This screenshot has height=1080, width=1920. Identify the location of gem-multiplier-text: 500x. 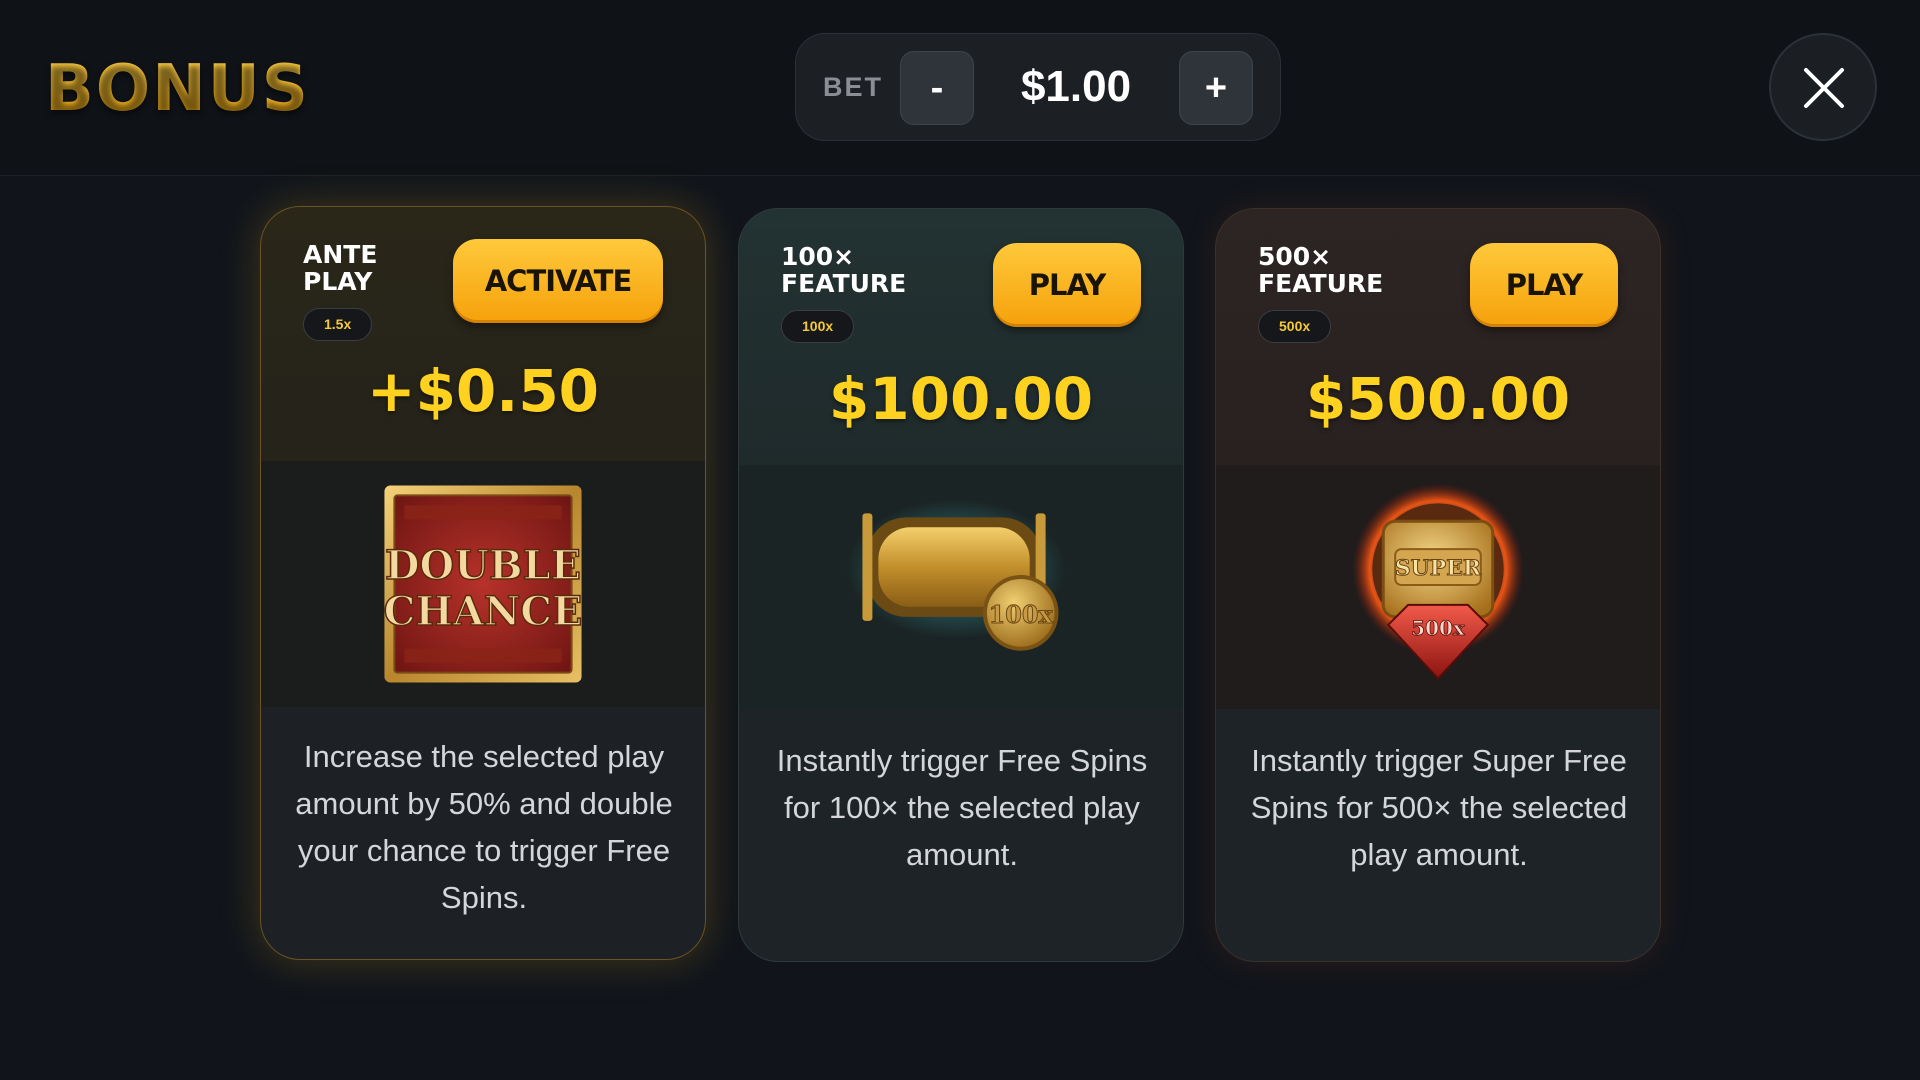
(1438, 628).